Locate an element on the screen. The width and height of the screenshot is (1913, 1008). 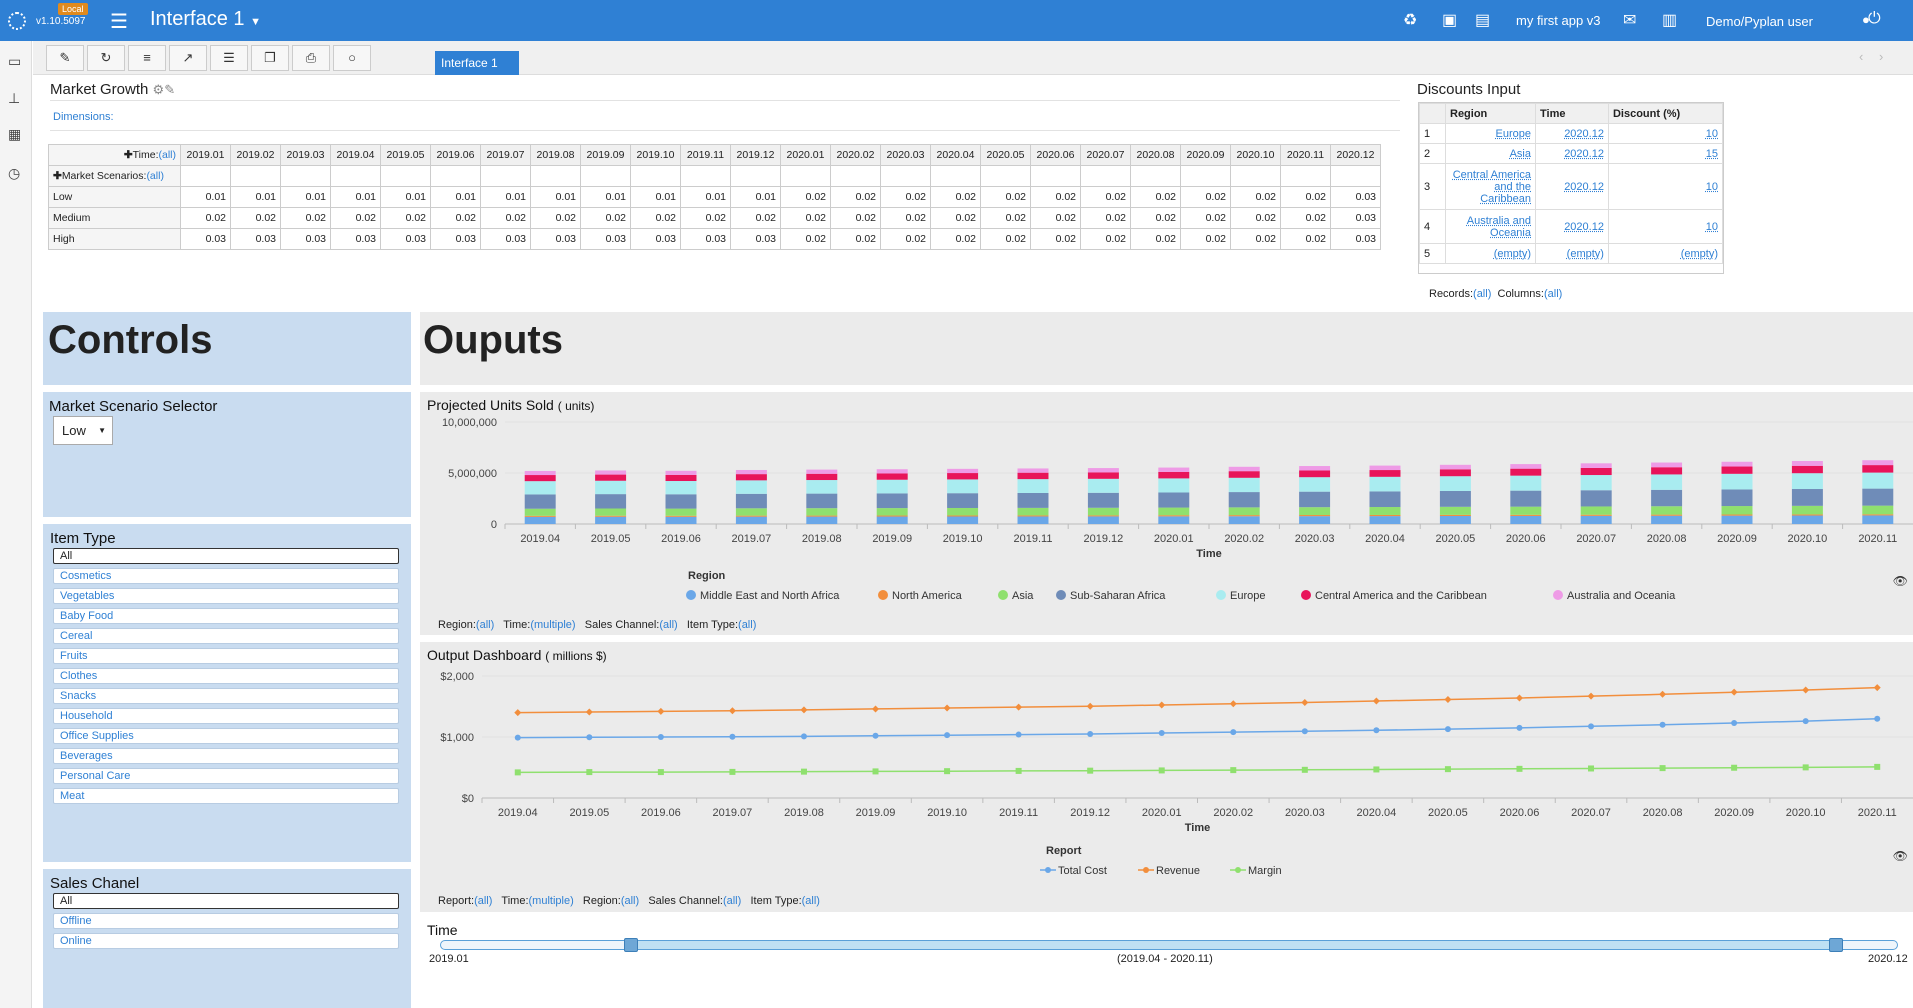
folder-icon: ▭ is located at coordinates (14, 61).